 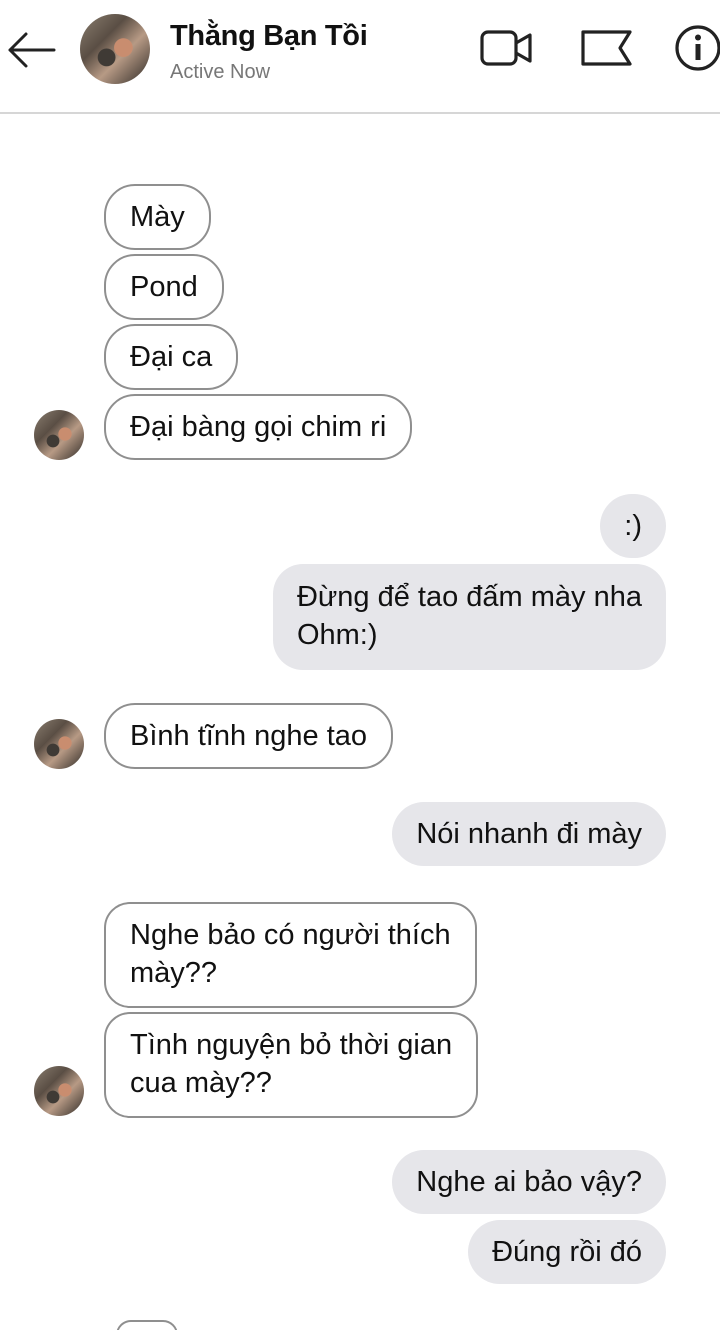 I want to click on incoming-message: Nghe bảo có người thích mày??, so click(x=290, y=955).